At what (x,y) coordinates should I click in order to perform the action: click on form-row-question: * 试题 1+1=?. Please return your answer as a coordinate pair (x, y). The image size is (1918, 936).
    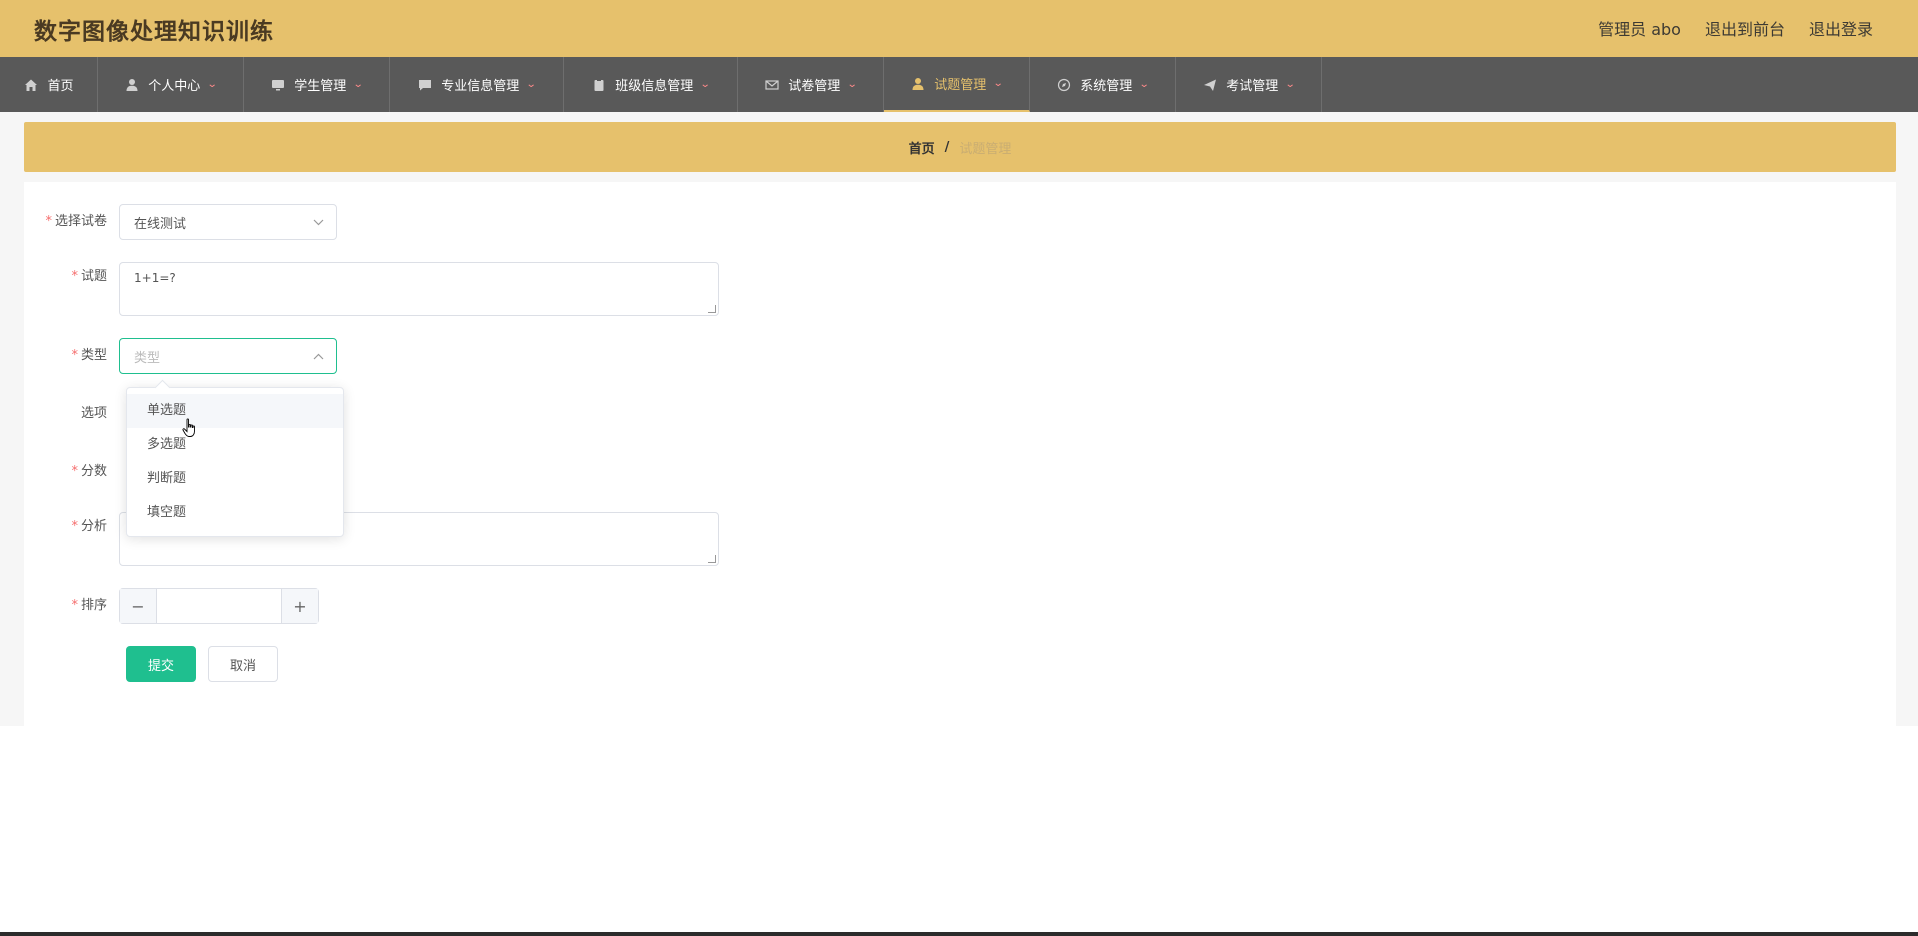
    Looking at the image, I should click on (371, 289).